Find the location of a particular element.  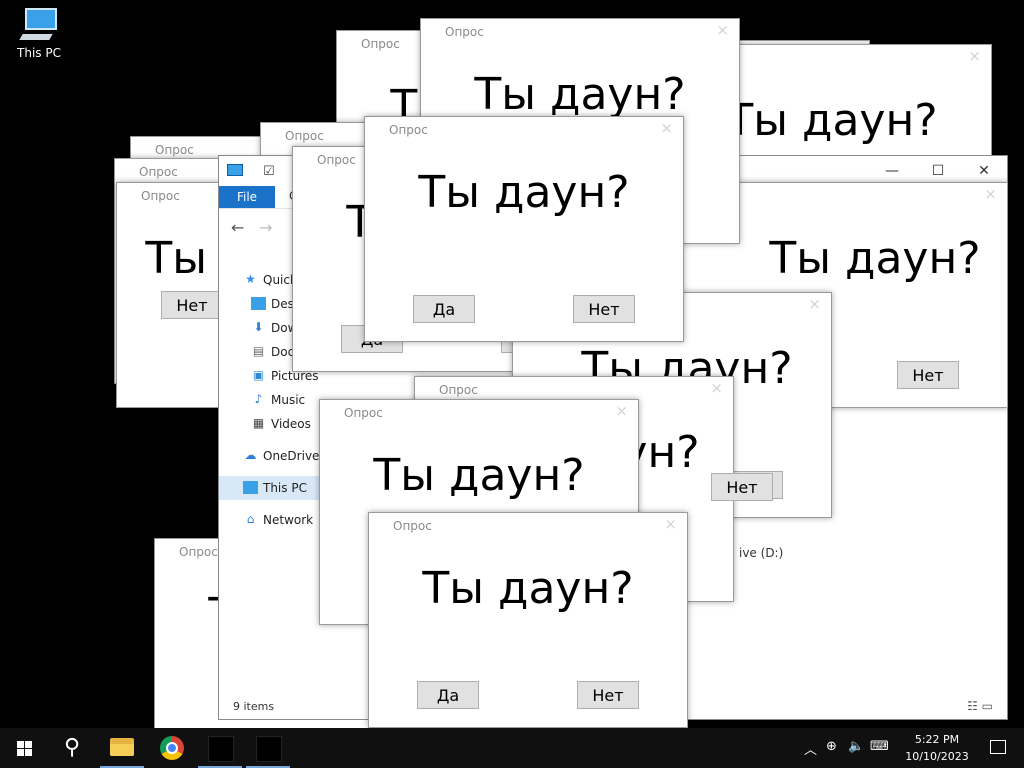

nav-item-label: Videos is located at coordinates (291, 424).